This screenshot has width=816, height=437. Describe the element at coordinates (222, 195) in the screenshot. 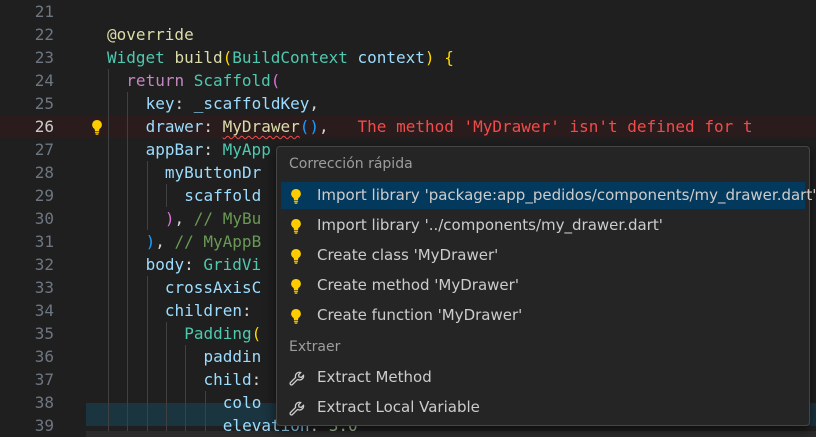

I see `code-text: scaffold` at that location.